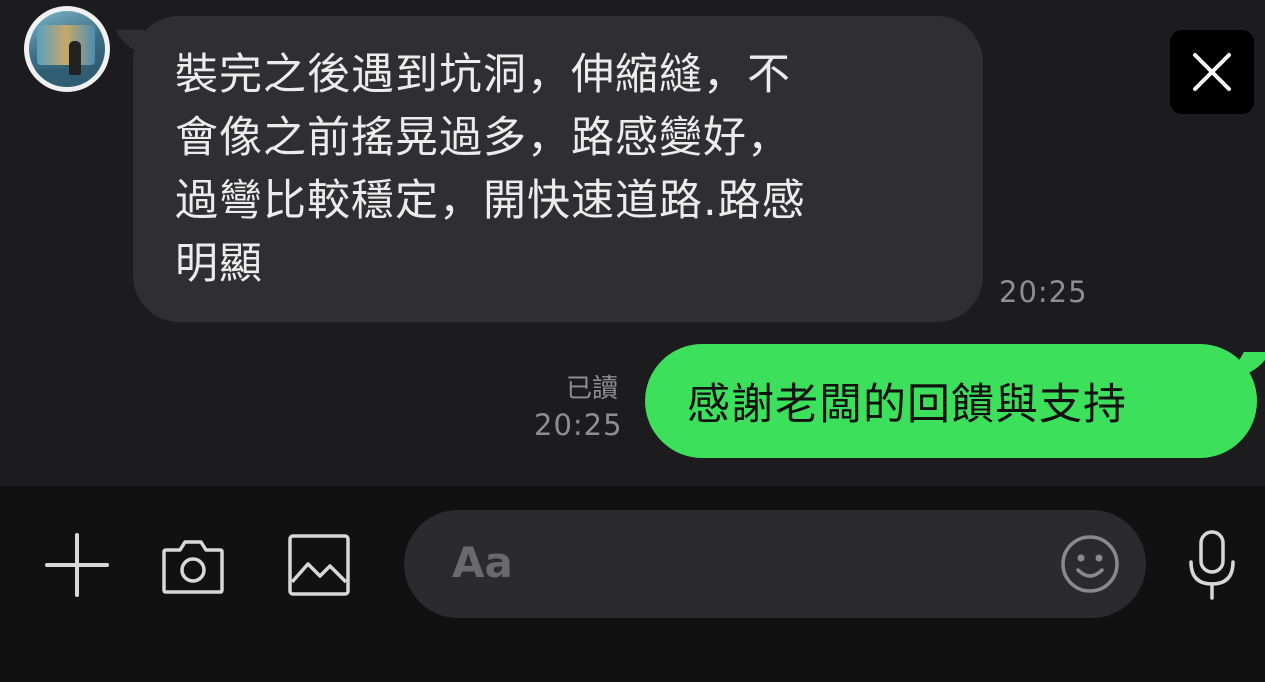 This screenshot has height=682, width=1265. I want to click on message-input: Aa, so click(775, 564).